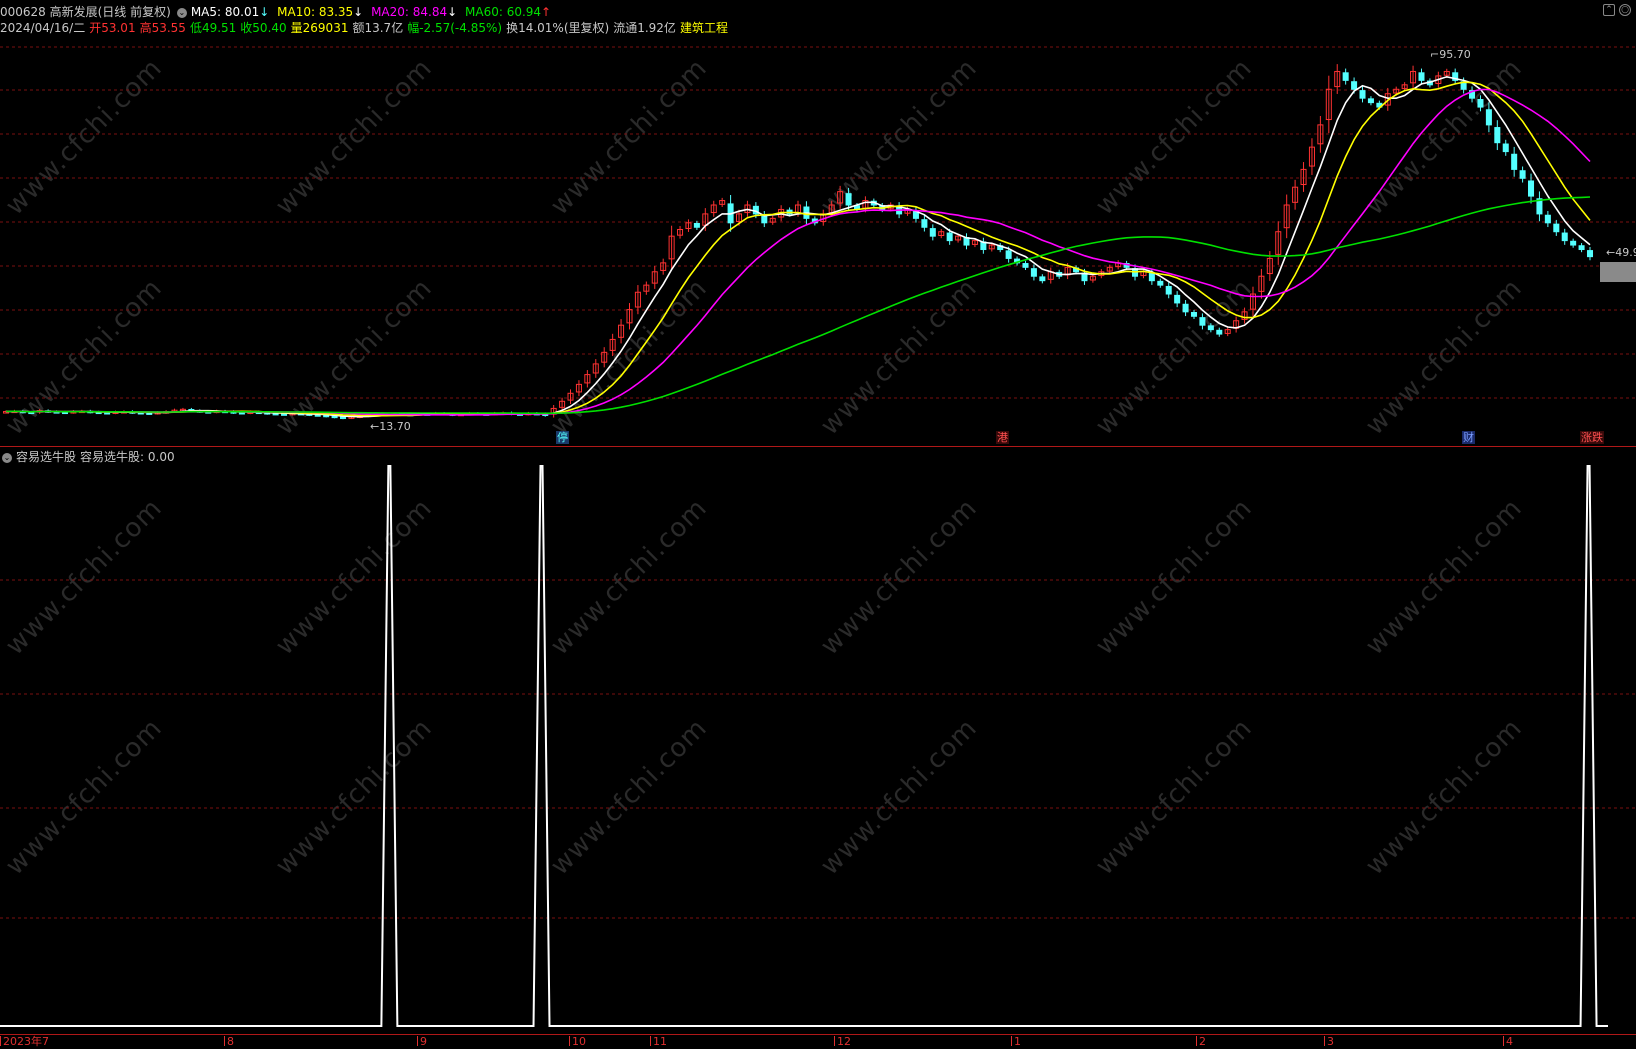 The width and height of the screenshot is (1636, 1049). Describe the element at coordinates (1468, 437) in the screenshot. I see `event-marker-finance: 财` at that location.